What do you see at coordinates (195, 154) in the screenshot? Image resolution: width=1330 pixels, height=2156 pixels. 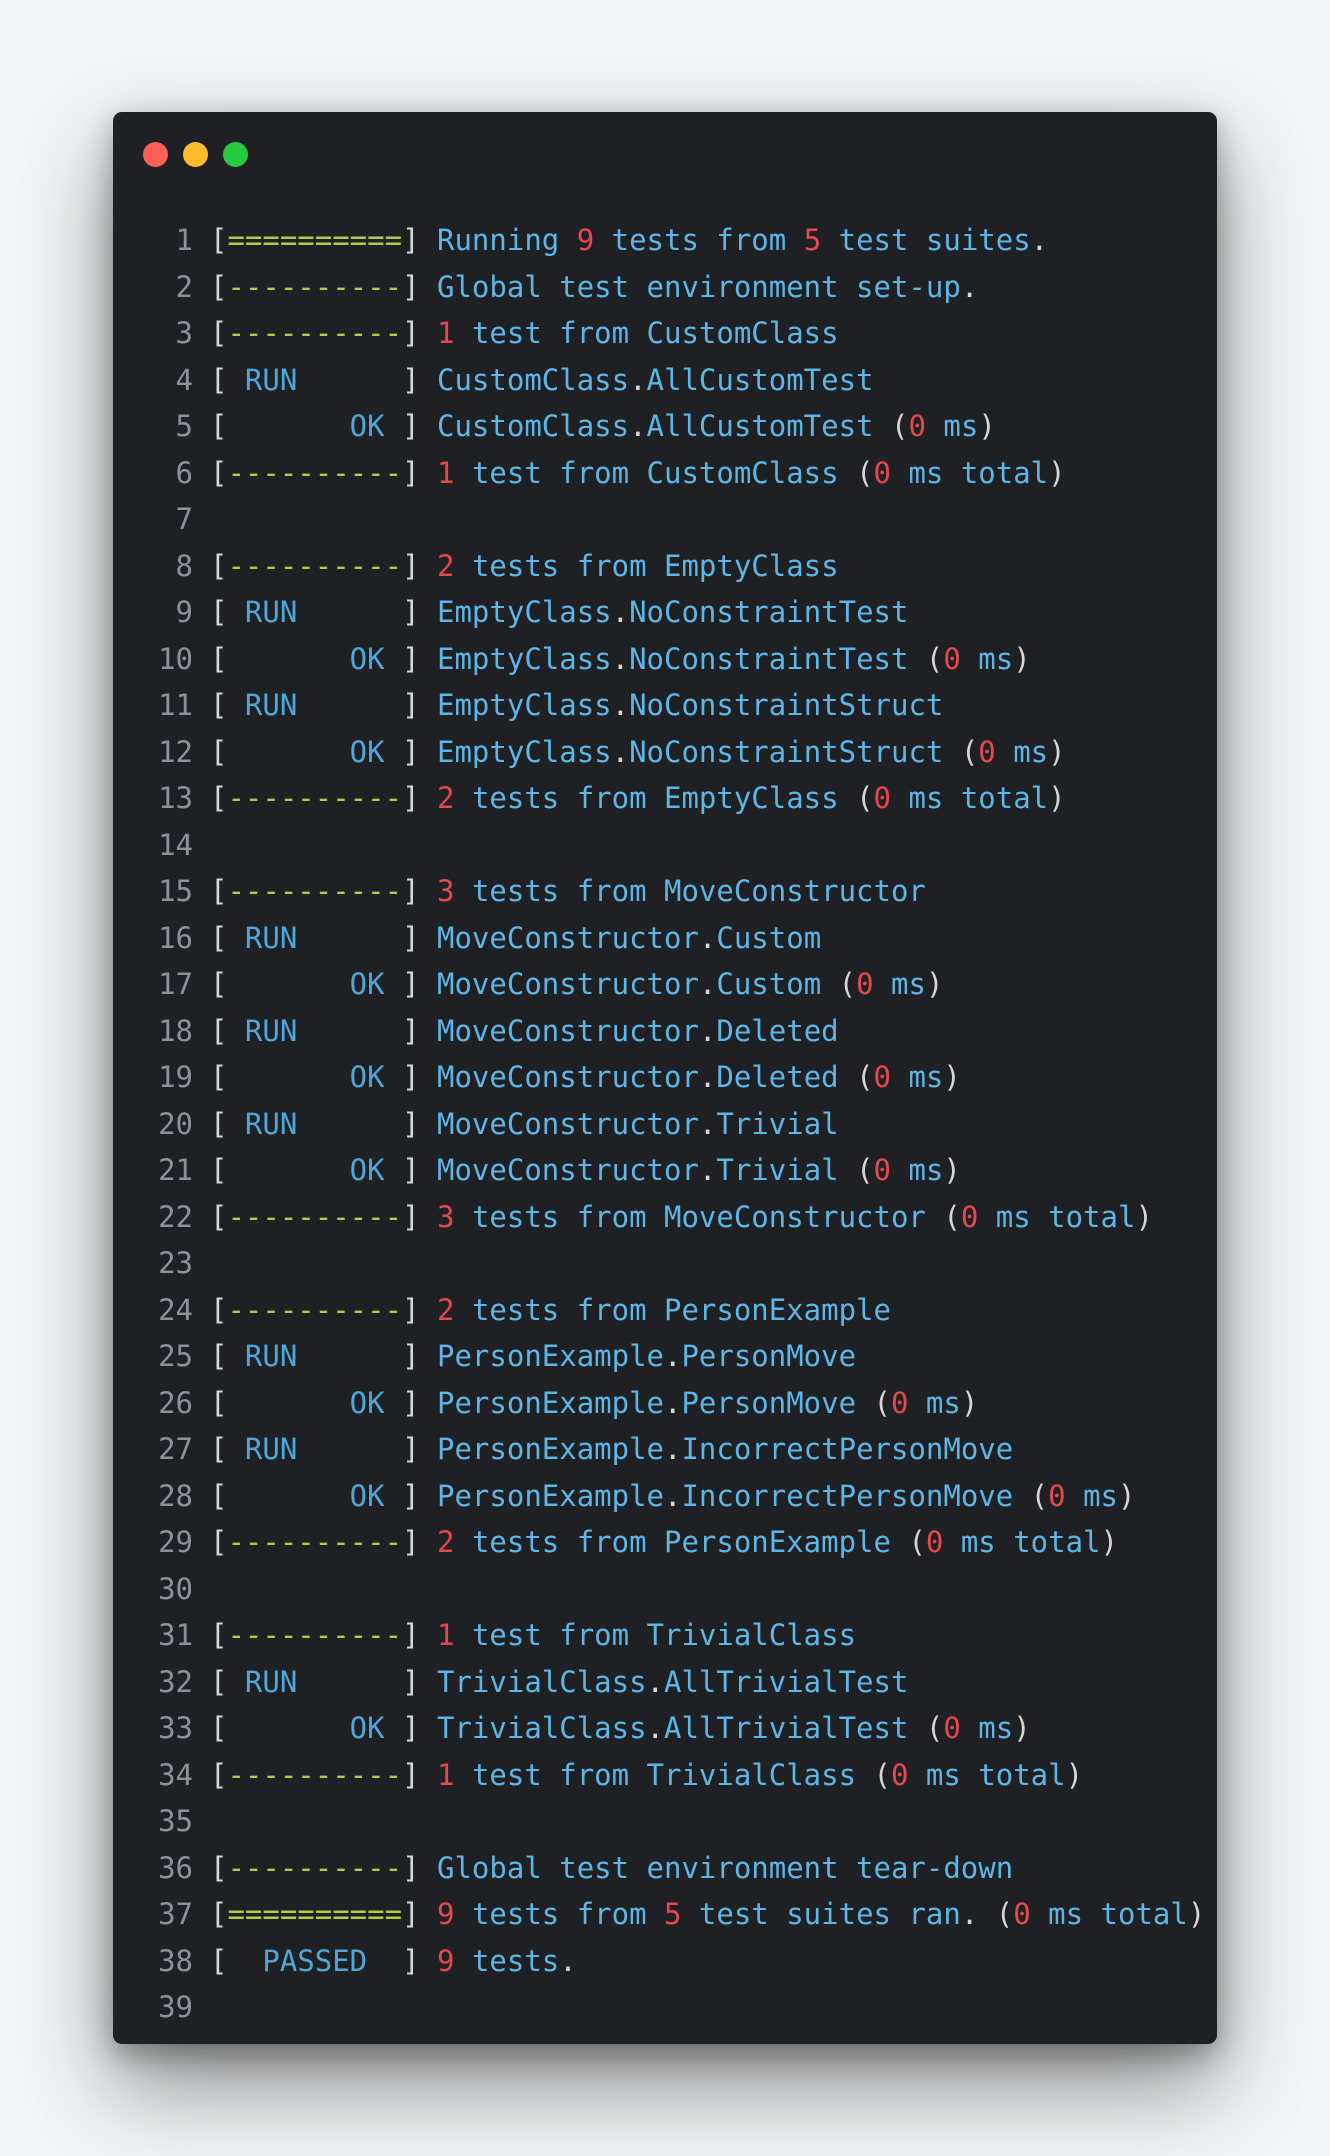 I see `minimize-window-button` at bounding box center [195, 154].